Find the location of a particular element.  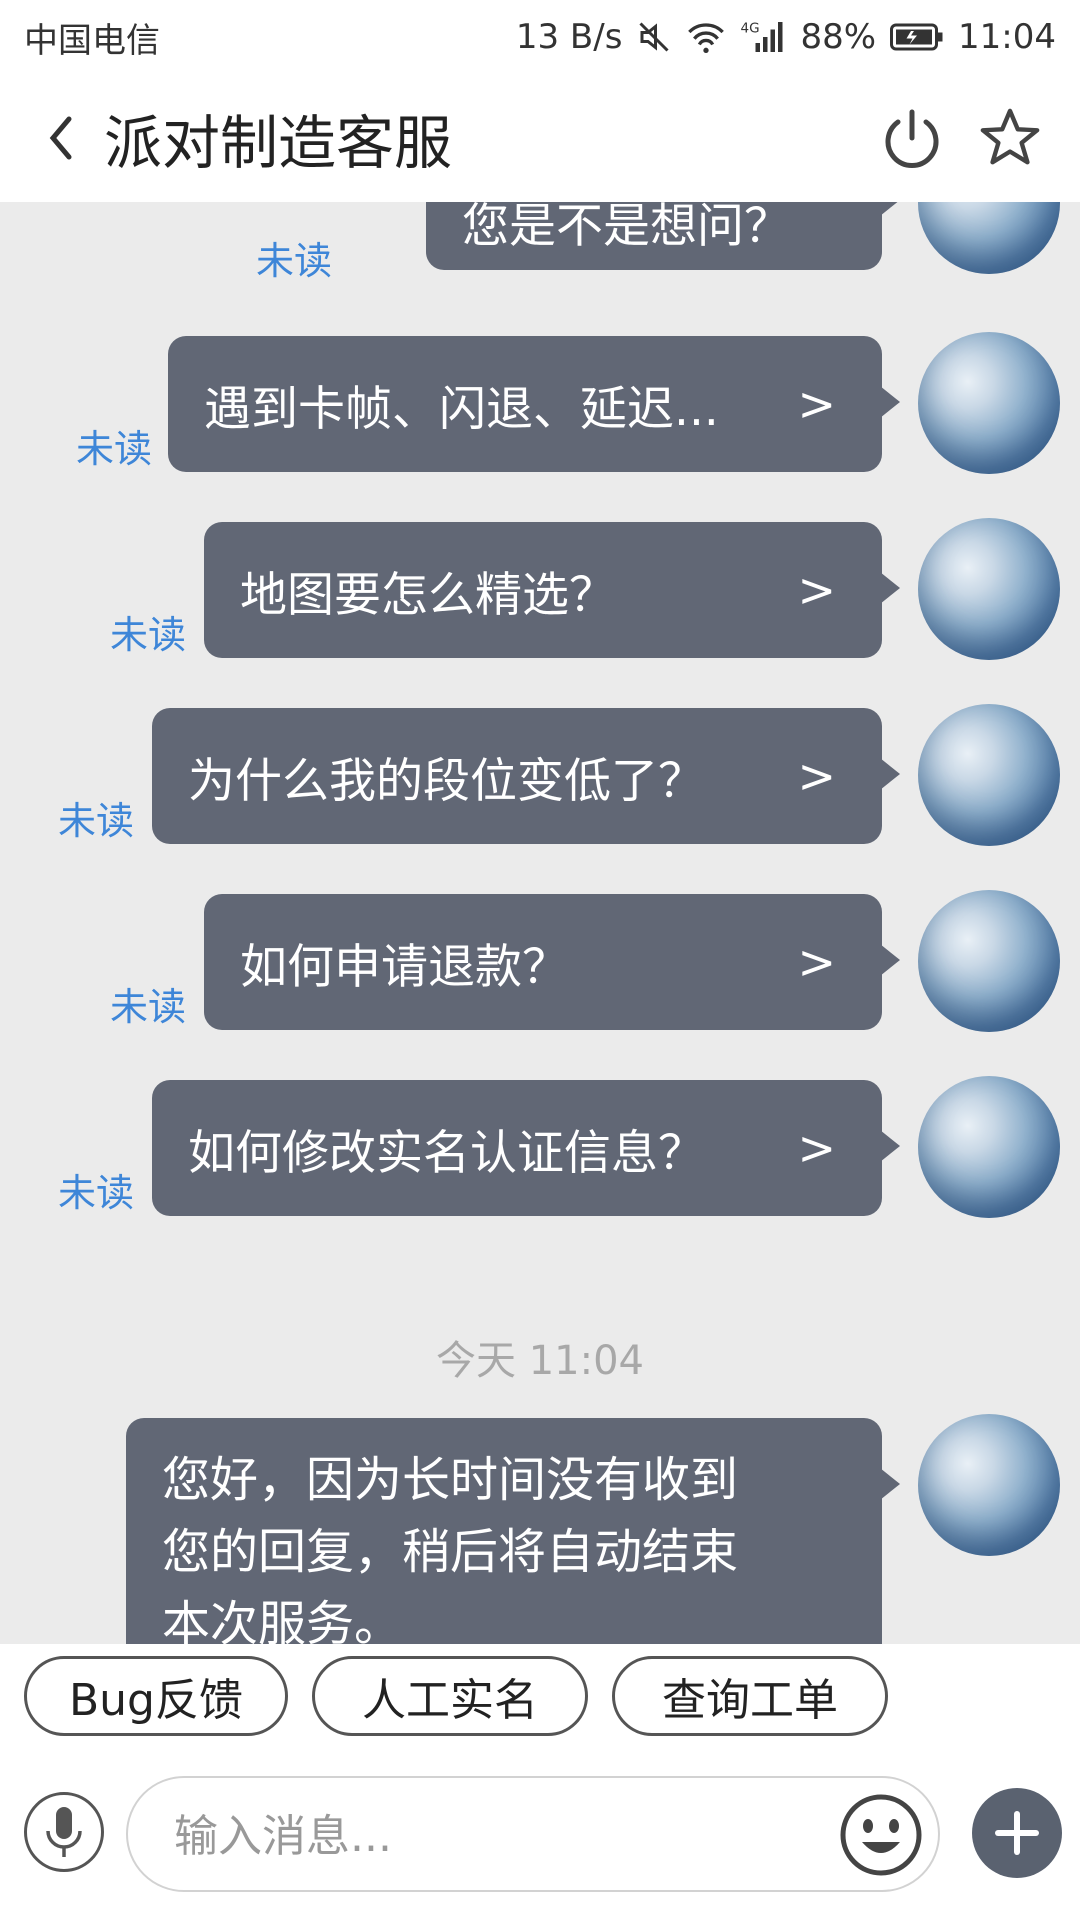

back-button is located at coordinates (60, 138).